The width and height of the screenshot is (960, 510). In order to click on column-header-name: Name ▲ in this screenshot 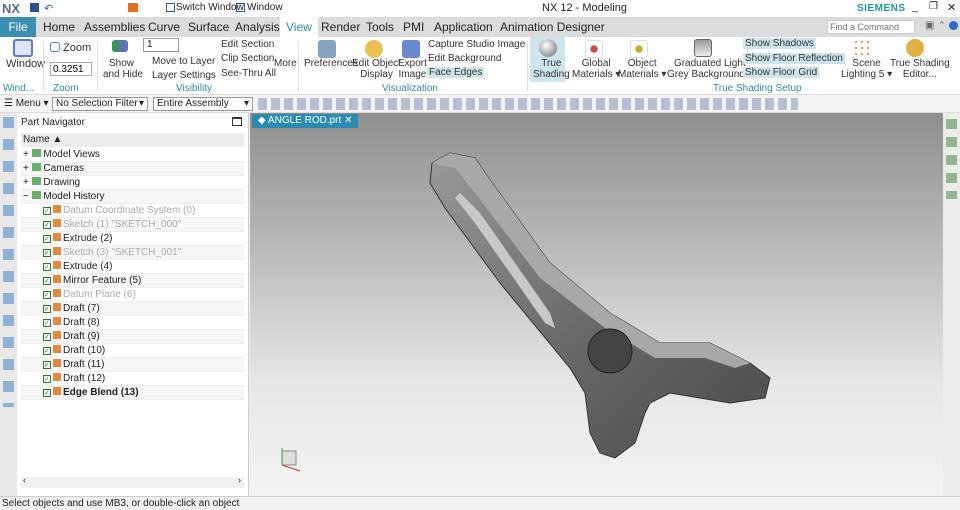, I will do `click(132, 140)`.